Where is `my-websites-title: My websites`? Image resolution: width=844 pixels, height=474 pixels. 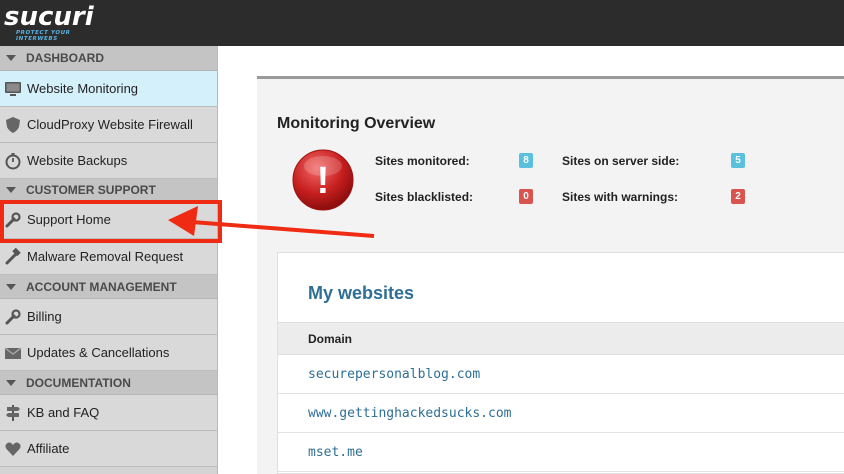
my-websites-title: My websites is located at coordinates (361, 293).